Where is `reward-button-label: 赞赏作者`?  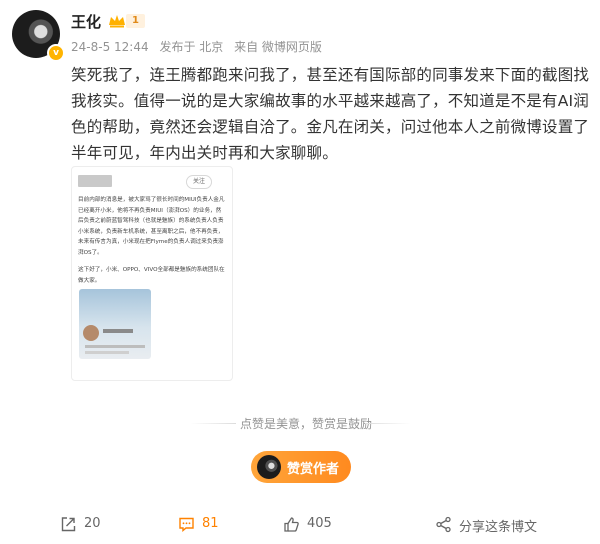 reward-button-label: 赞赏作者 is located at coordinates (313, 469).